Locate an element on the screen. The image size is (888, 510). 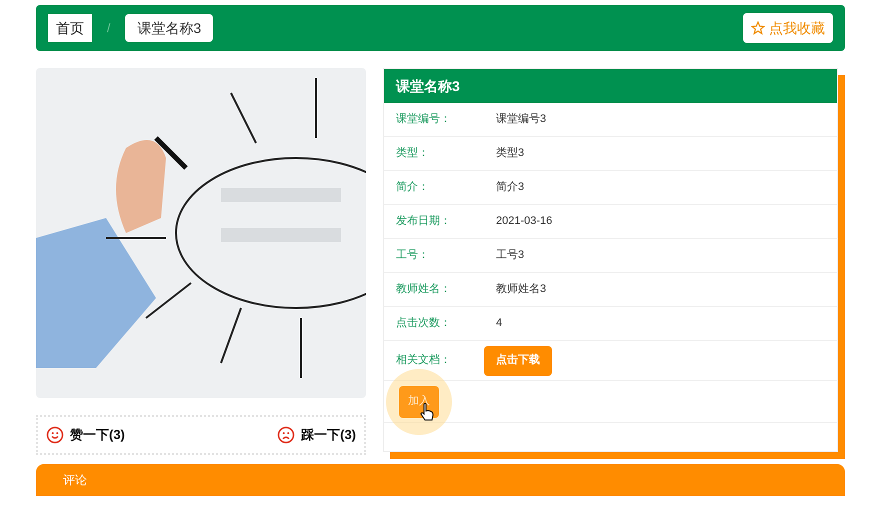
frown-icon is located at coordinates (286, 435).